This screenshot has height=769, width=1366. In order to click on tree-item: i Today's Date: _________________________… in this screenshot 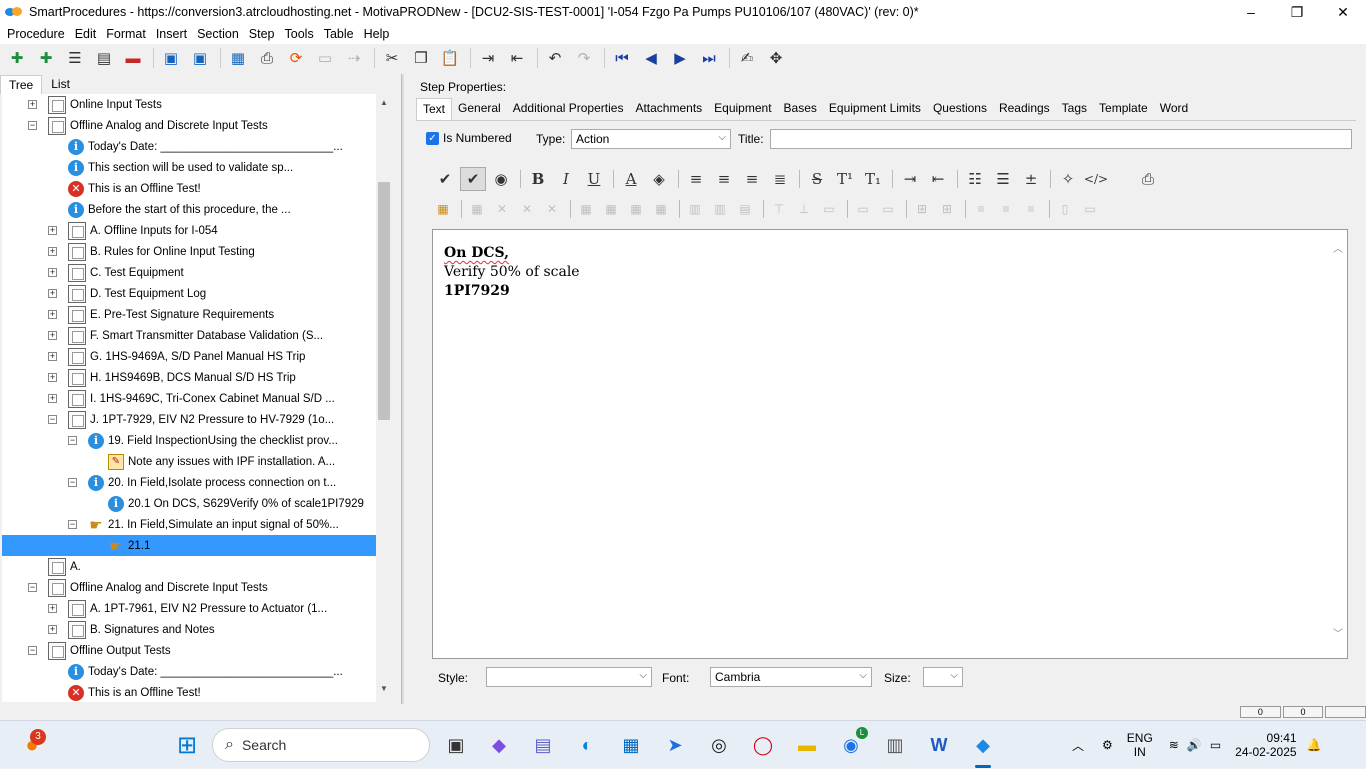, I will do `click(189, 146)`.